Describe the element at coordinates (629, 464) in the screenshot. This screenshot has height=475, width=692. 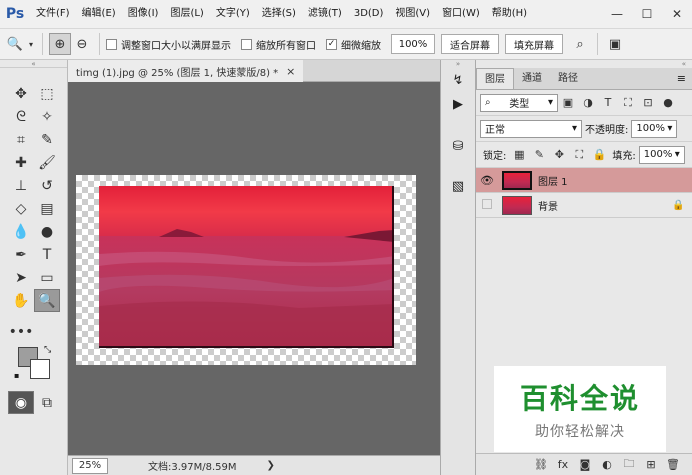
I see `new-group-icon: 🗀` at that location.